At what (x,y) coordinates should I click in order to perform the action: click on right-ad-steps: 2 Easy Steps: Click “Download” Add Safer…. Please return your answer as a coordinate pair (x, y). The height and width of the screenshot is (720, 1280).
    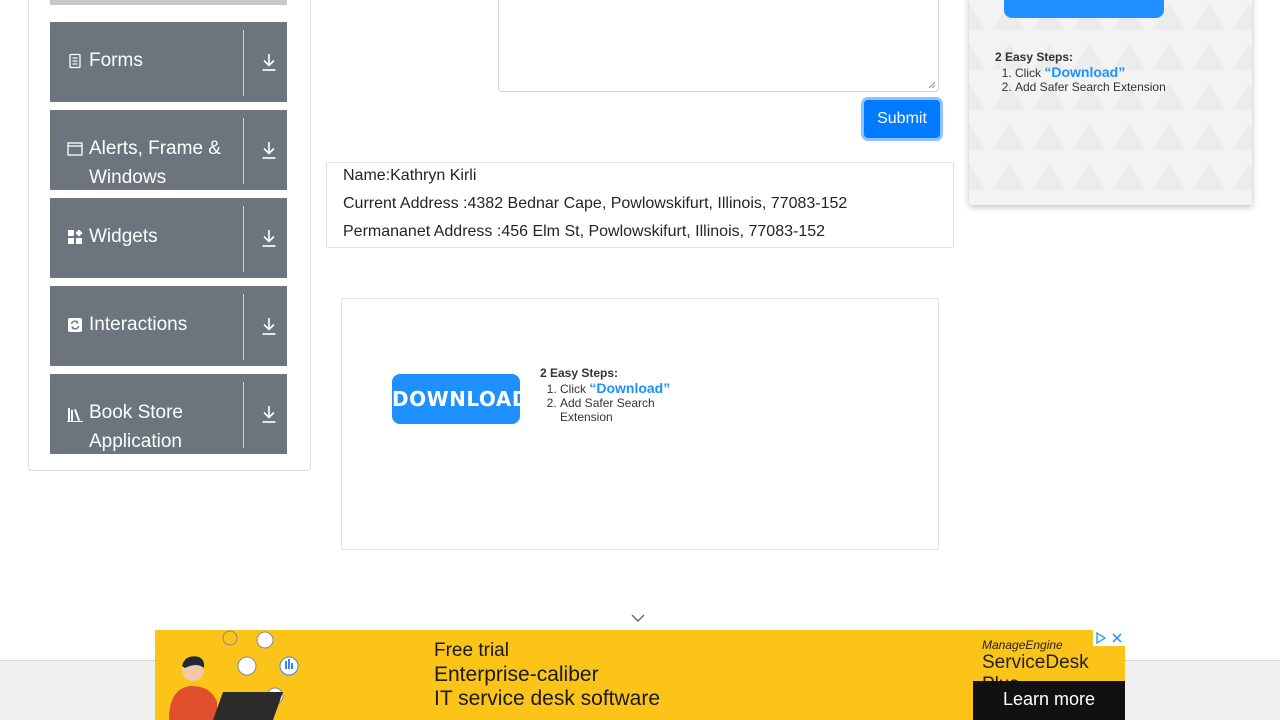
    Looking at the image, I should click on (1115, 72).